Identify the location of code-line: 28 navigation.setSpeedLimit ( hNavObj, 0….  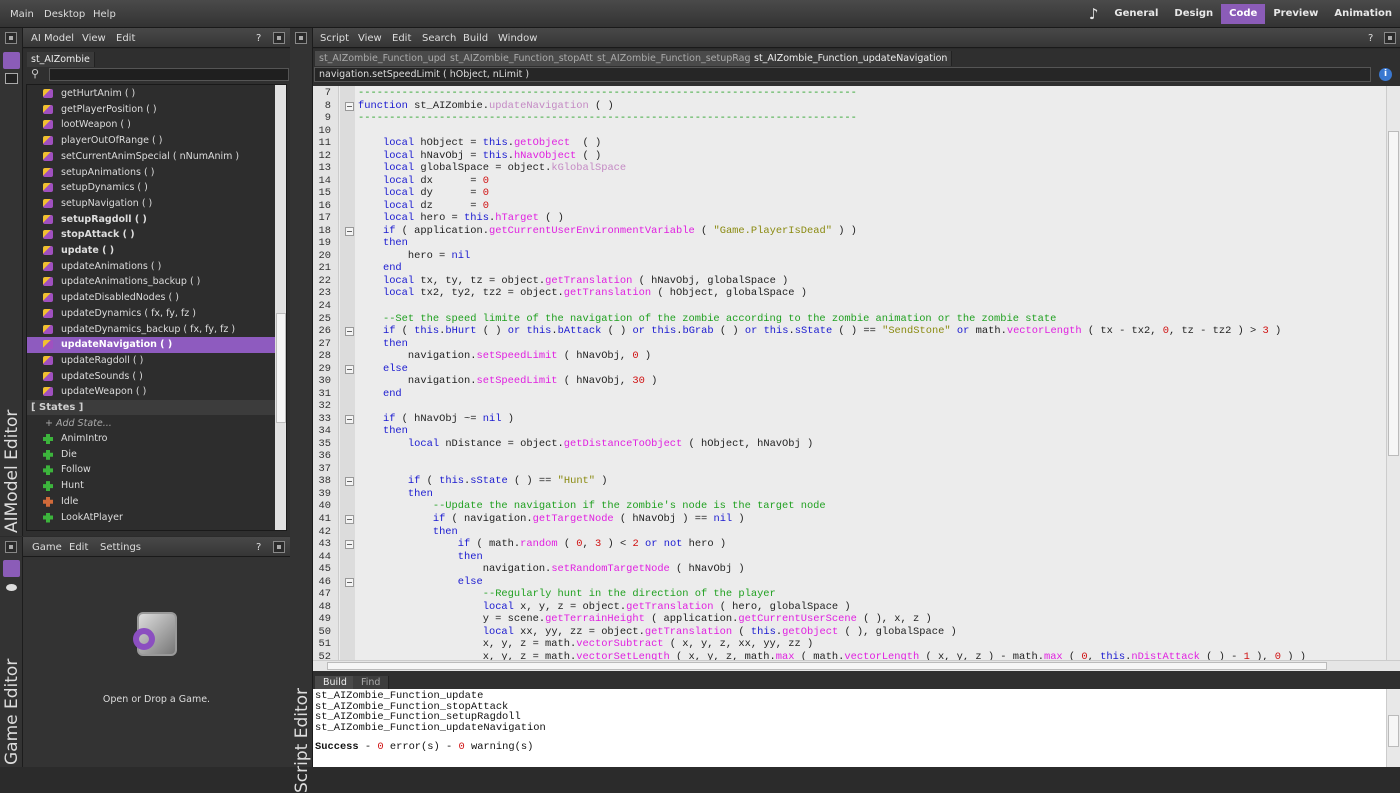
(849, 356).